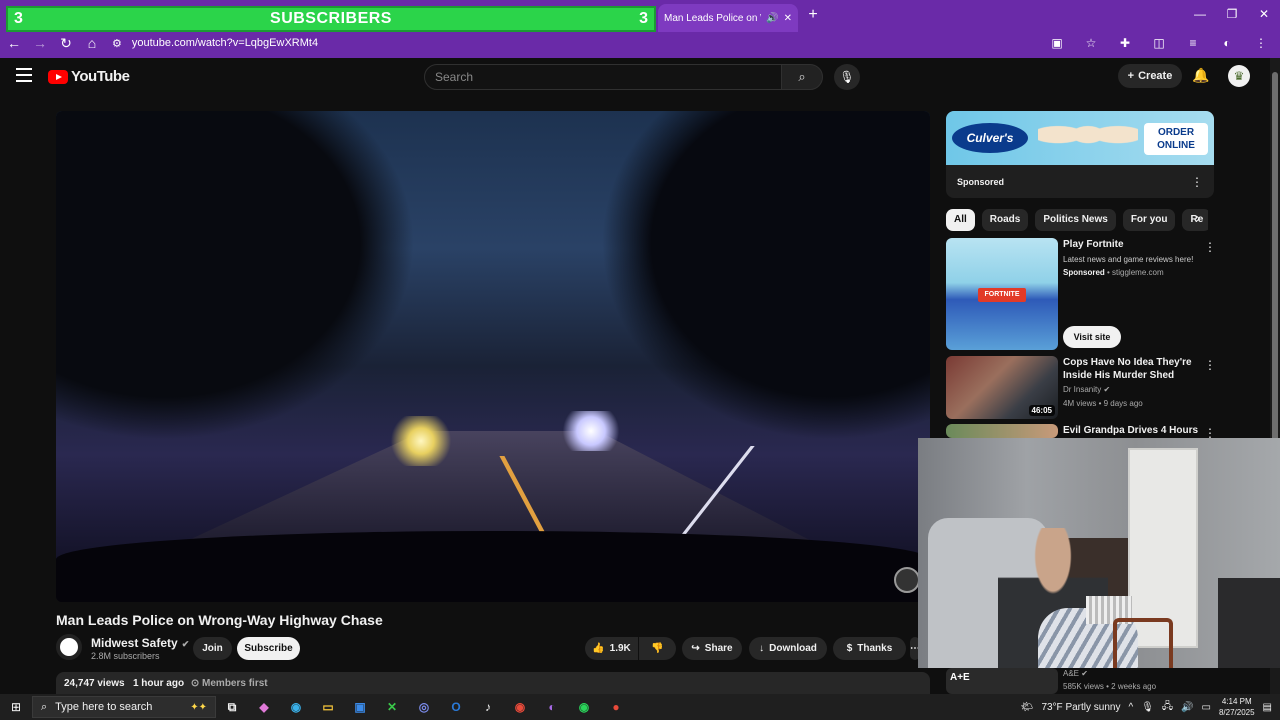 The height and width of the screenshot is (720, 1280). What do you see at coordinates (1201, 76) in the screenshot?
I see `notifications-bell-icon: 🔔` at bounding box center [1201, 76].